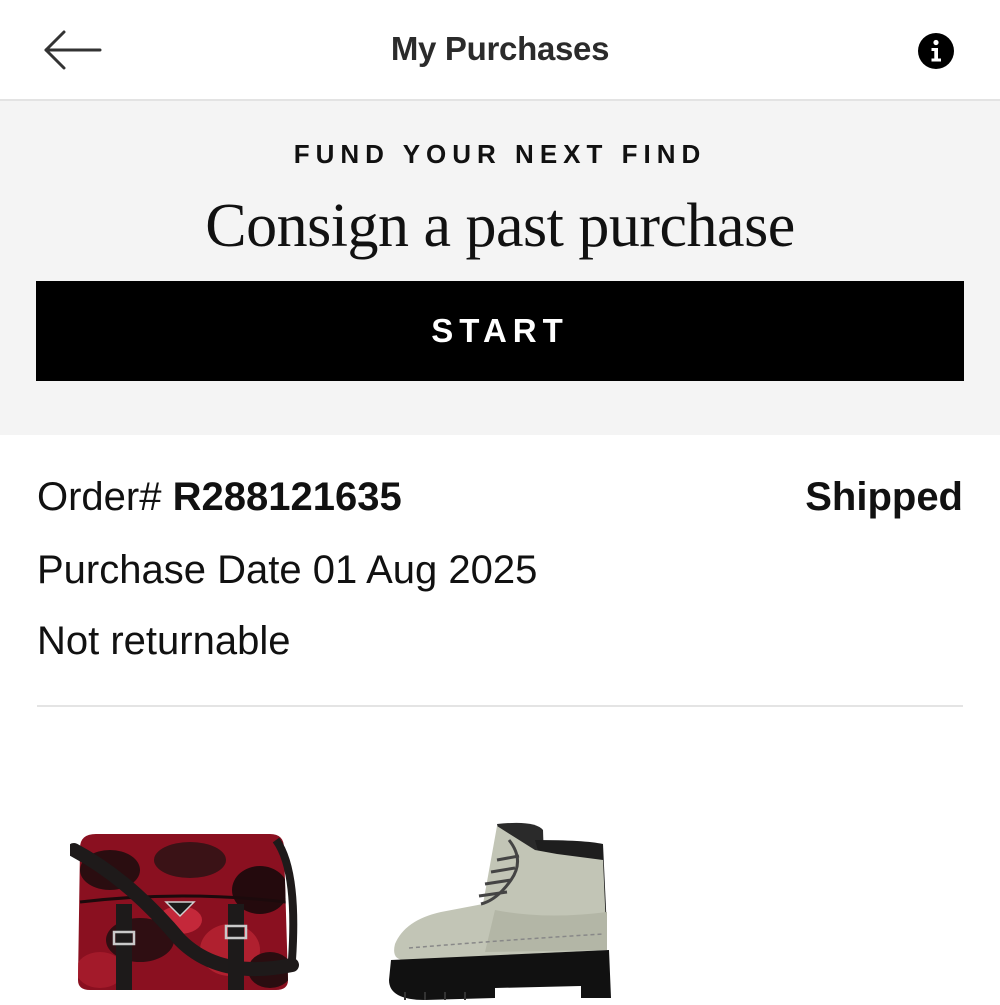 This screenshot has height=1005, width=1000. I want to click on messenger-bag-image, so click(183, 912).